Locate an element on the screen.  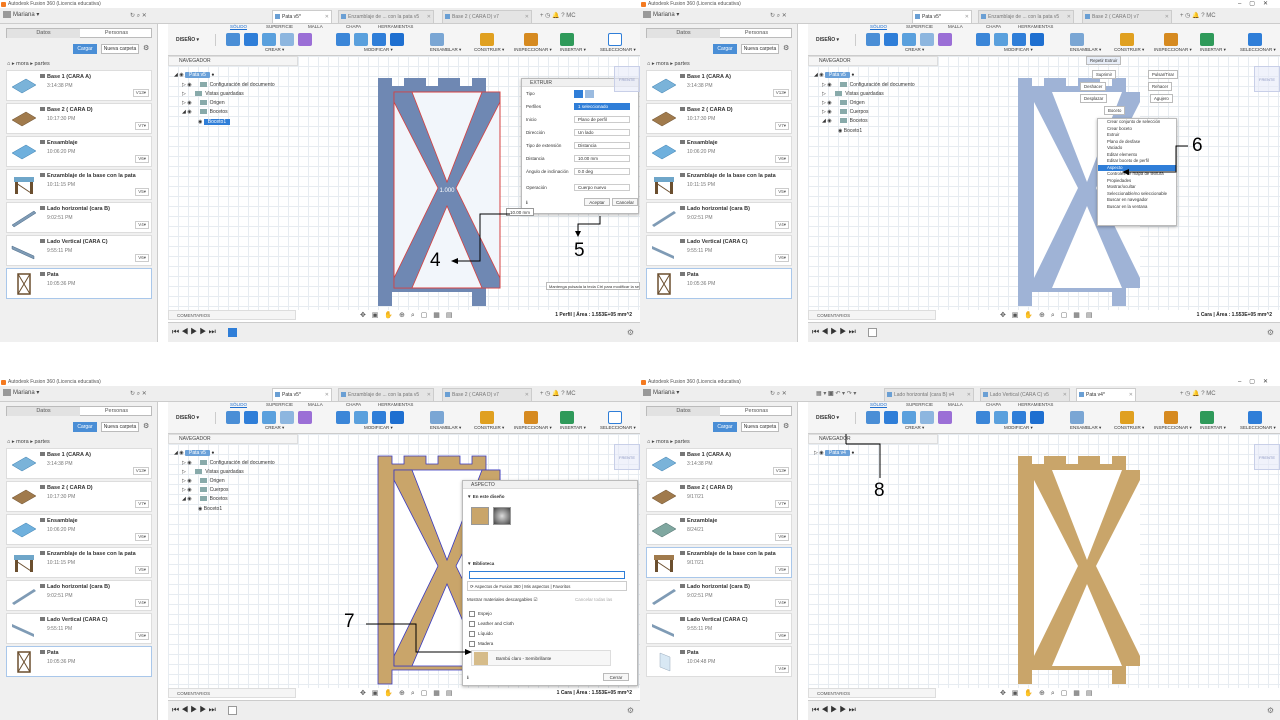
plane-icon is located at coordinates (1127, 39).